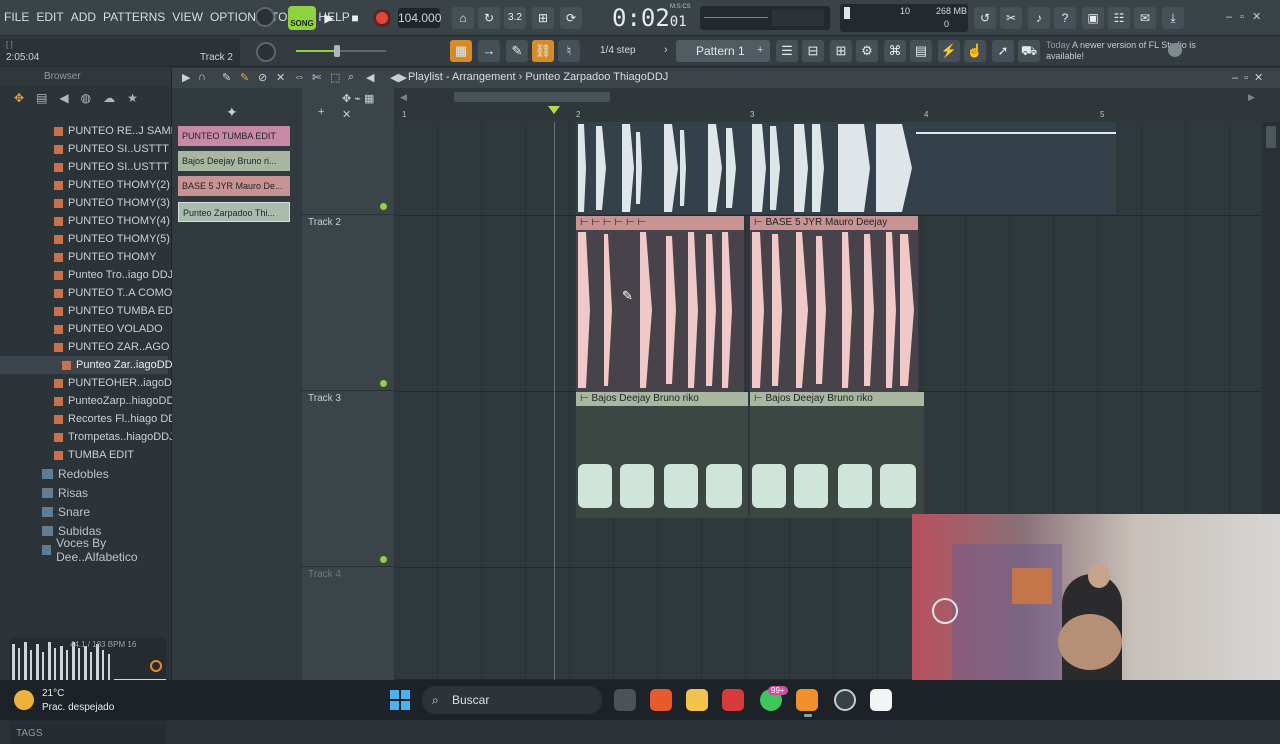 The width and height of the screenshot is (1280, 744). Describe the element at coordinates (666, 50) in the screenshot. I see `pattern-prev-icon: ›` at that location.